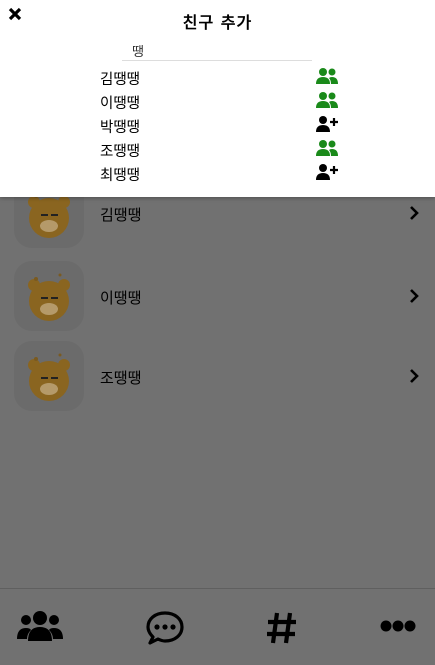 This screenshot has height=665, width=435. What do you see at coordinates (121, 215) in the screenshot?
I see `friend-name: 김땡땡` at bounding box center [121, 215].